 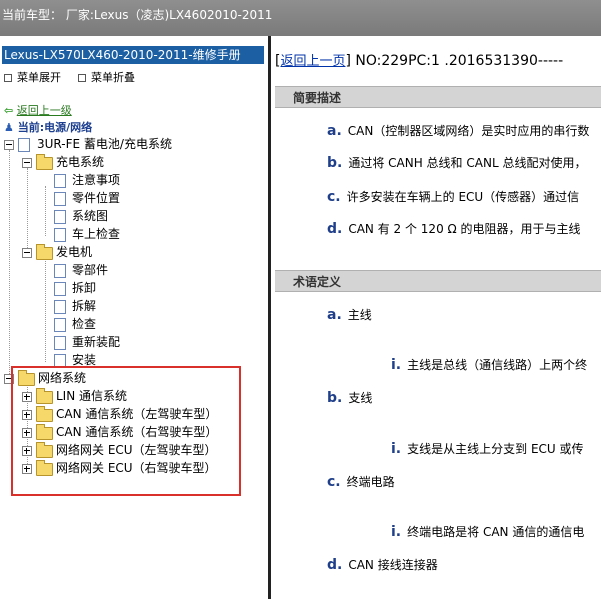 I want to click on list-item: a. 主线, so click(x=349, y=315).